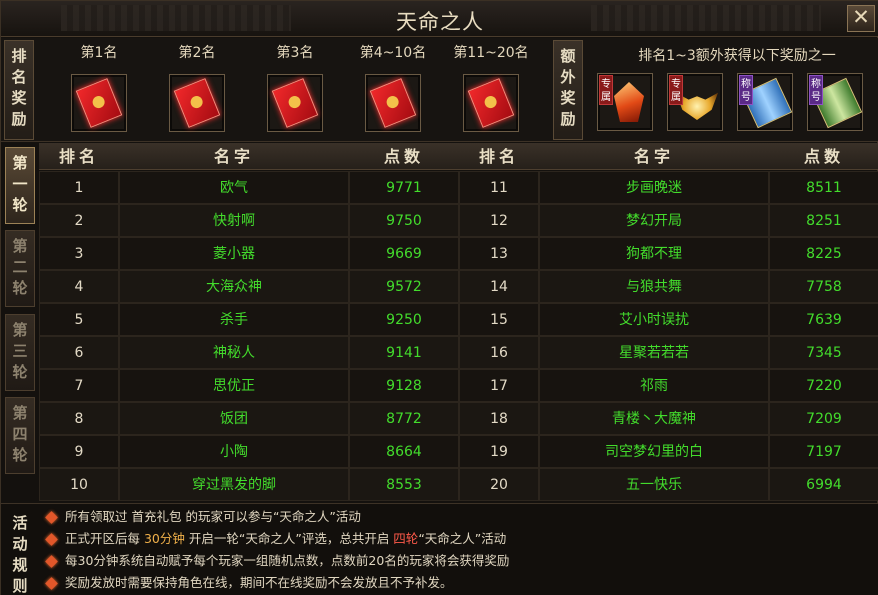 The image size is (878, 595). I want to click on tab-char: 排, so click(19, 56).